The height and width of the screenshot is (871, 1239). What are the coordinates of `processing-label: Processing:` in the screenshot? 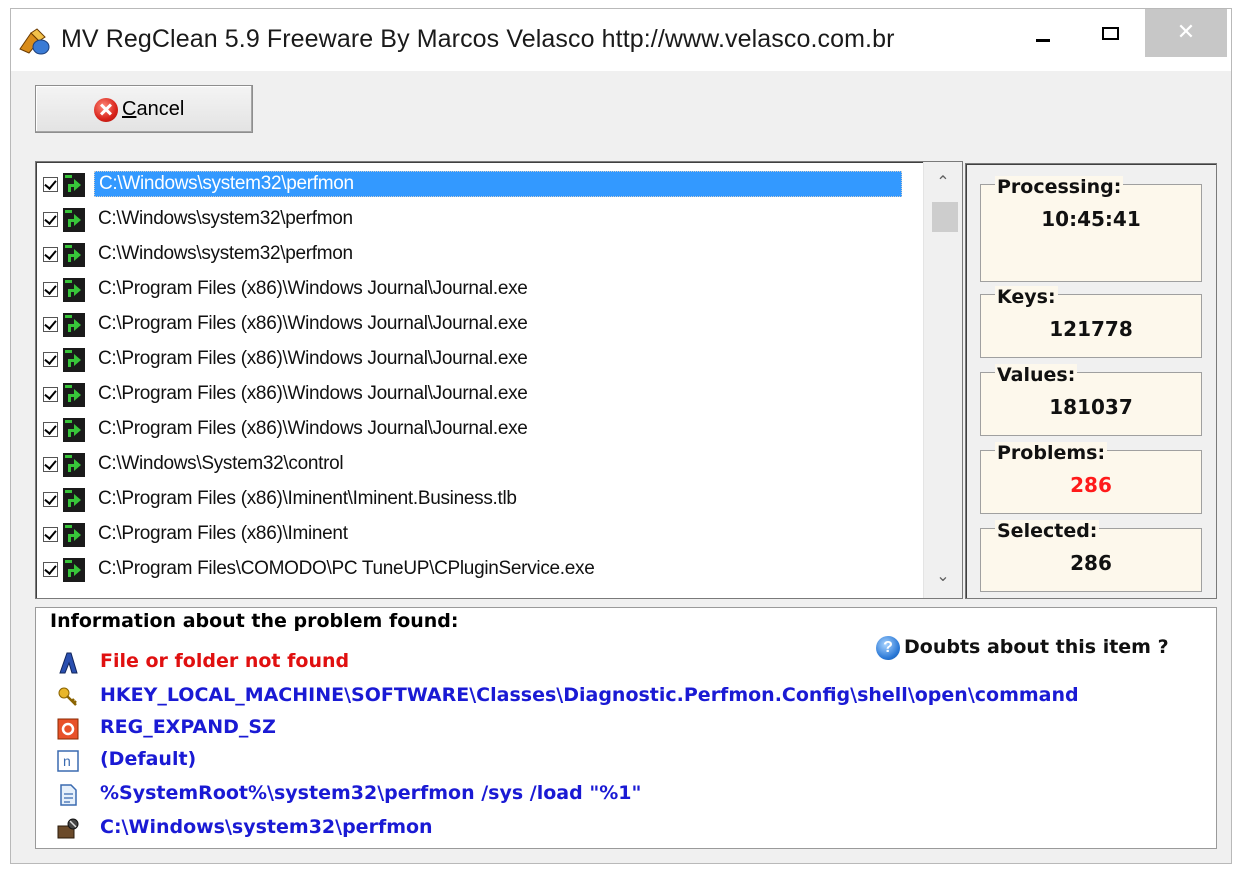 It's located at (1059, 187).